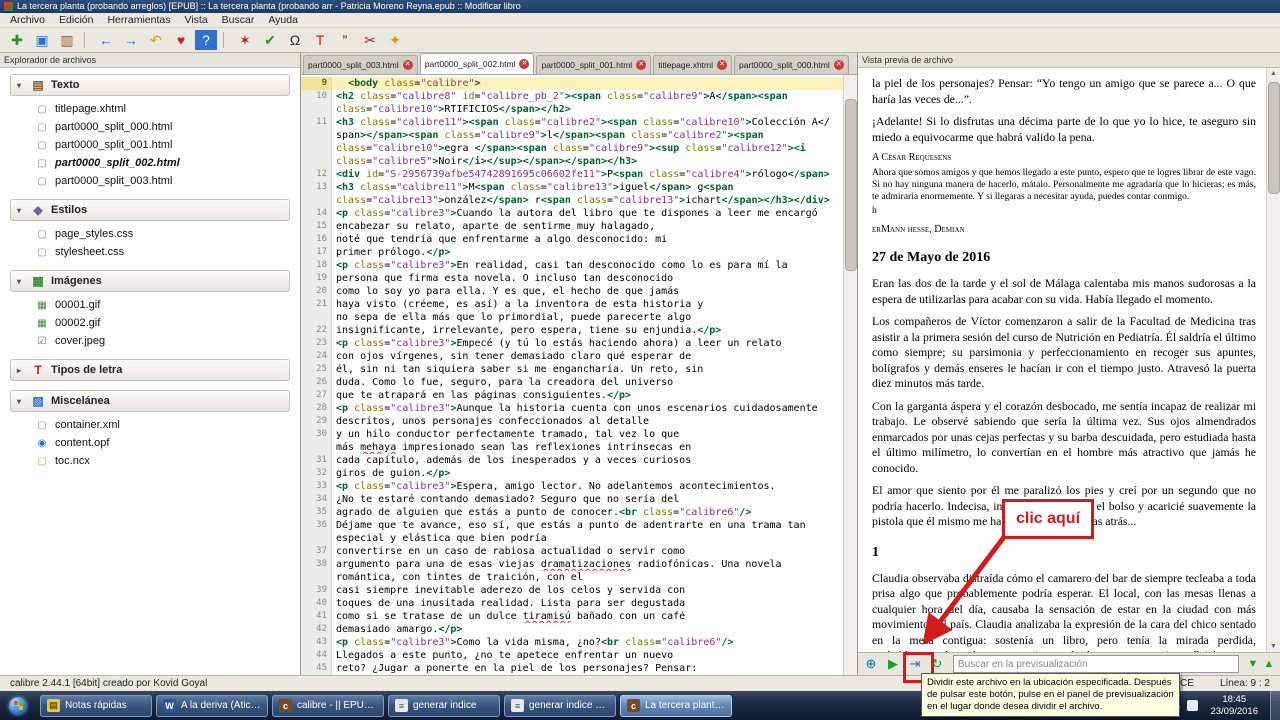 This screenshot has width=1280, height=720. Describe the element at coordinates (1273, 646) in the screenshot. I see `scroll-down-icon: ▼` at that location.